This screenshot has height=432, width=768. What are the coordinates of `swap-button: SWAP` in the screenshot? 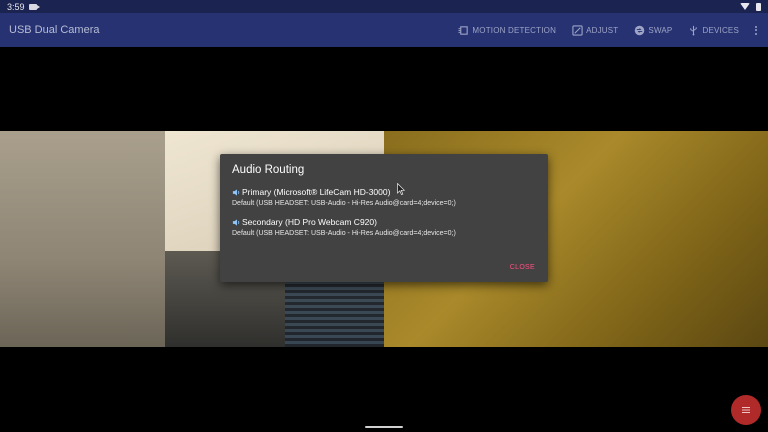 It's located at (653, 30).